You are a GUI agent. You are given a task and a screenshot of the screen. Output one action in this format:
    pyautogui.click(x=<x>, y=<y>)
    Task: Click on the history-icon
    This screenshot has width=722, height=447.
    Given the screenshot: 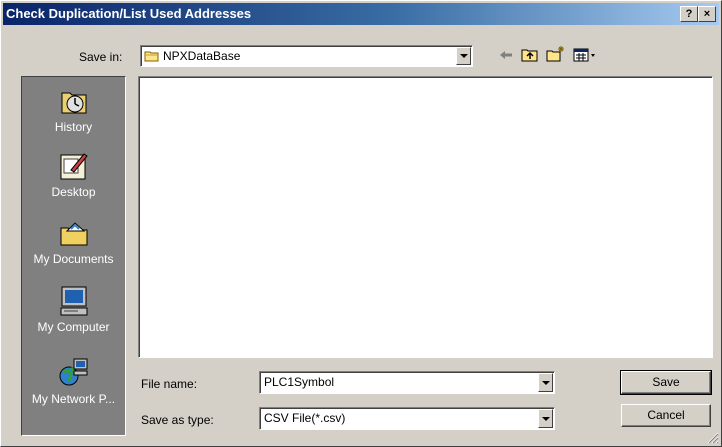 What is the action you would take?
    pyautogui.click(x=74, y=101)
    